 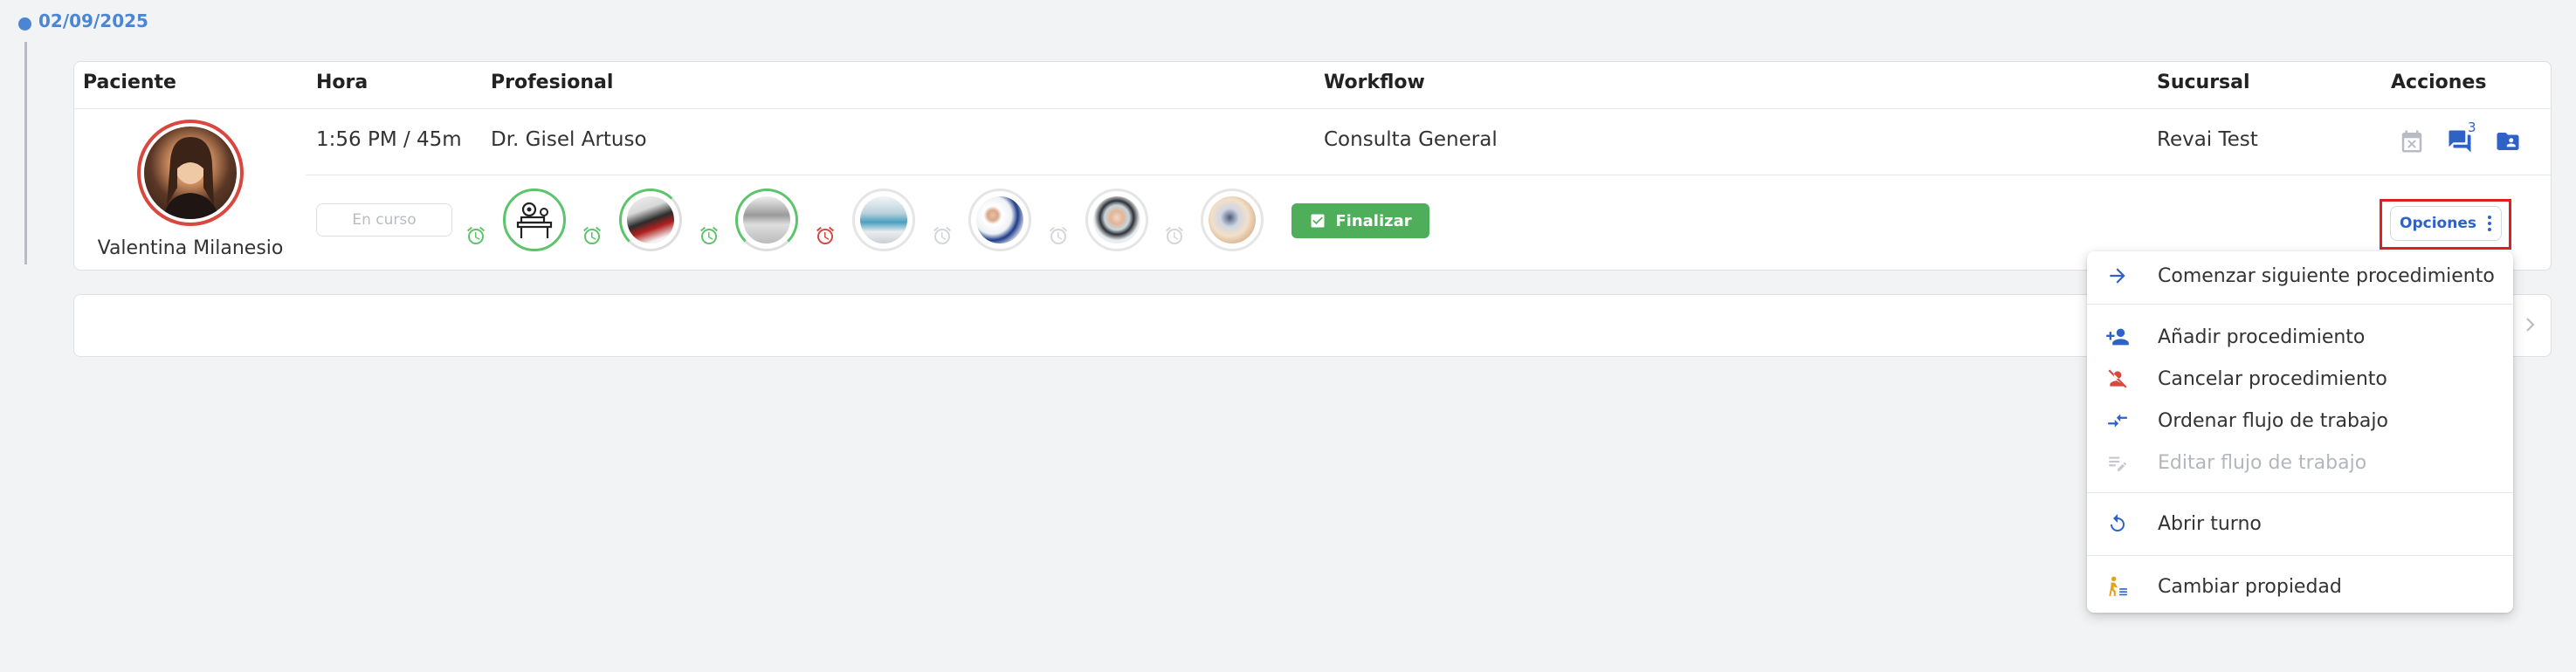 What do you see at coordinates (2262, 462) in the screenshot?
I see `menu-item-label: Editar flujo de trabajo` at bounding box center [2262, 462].